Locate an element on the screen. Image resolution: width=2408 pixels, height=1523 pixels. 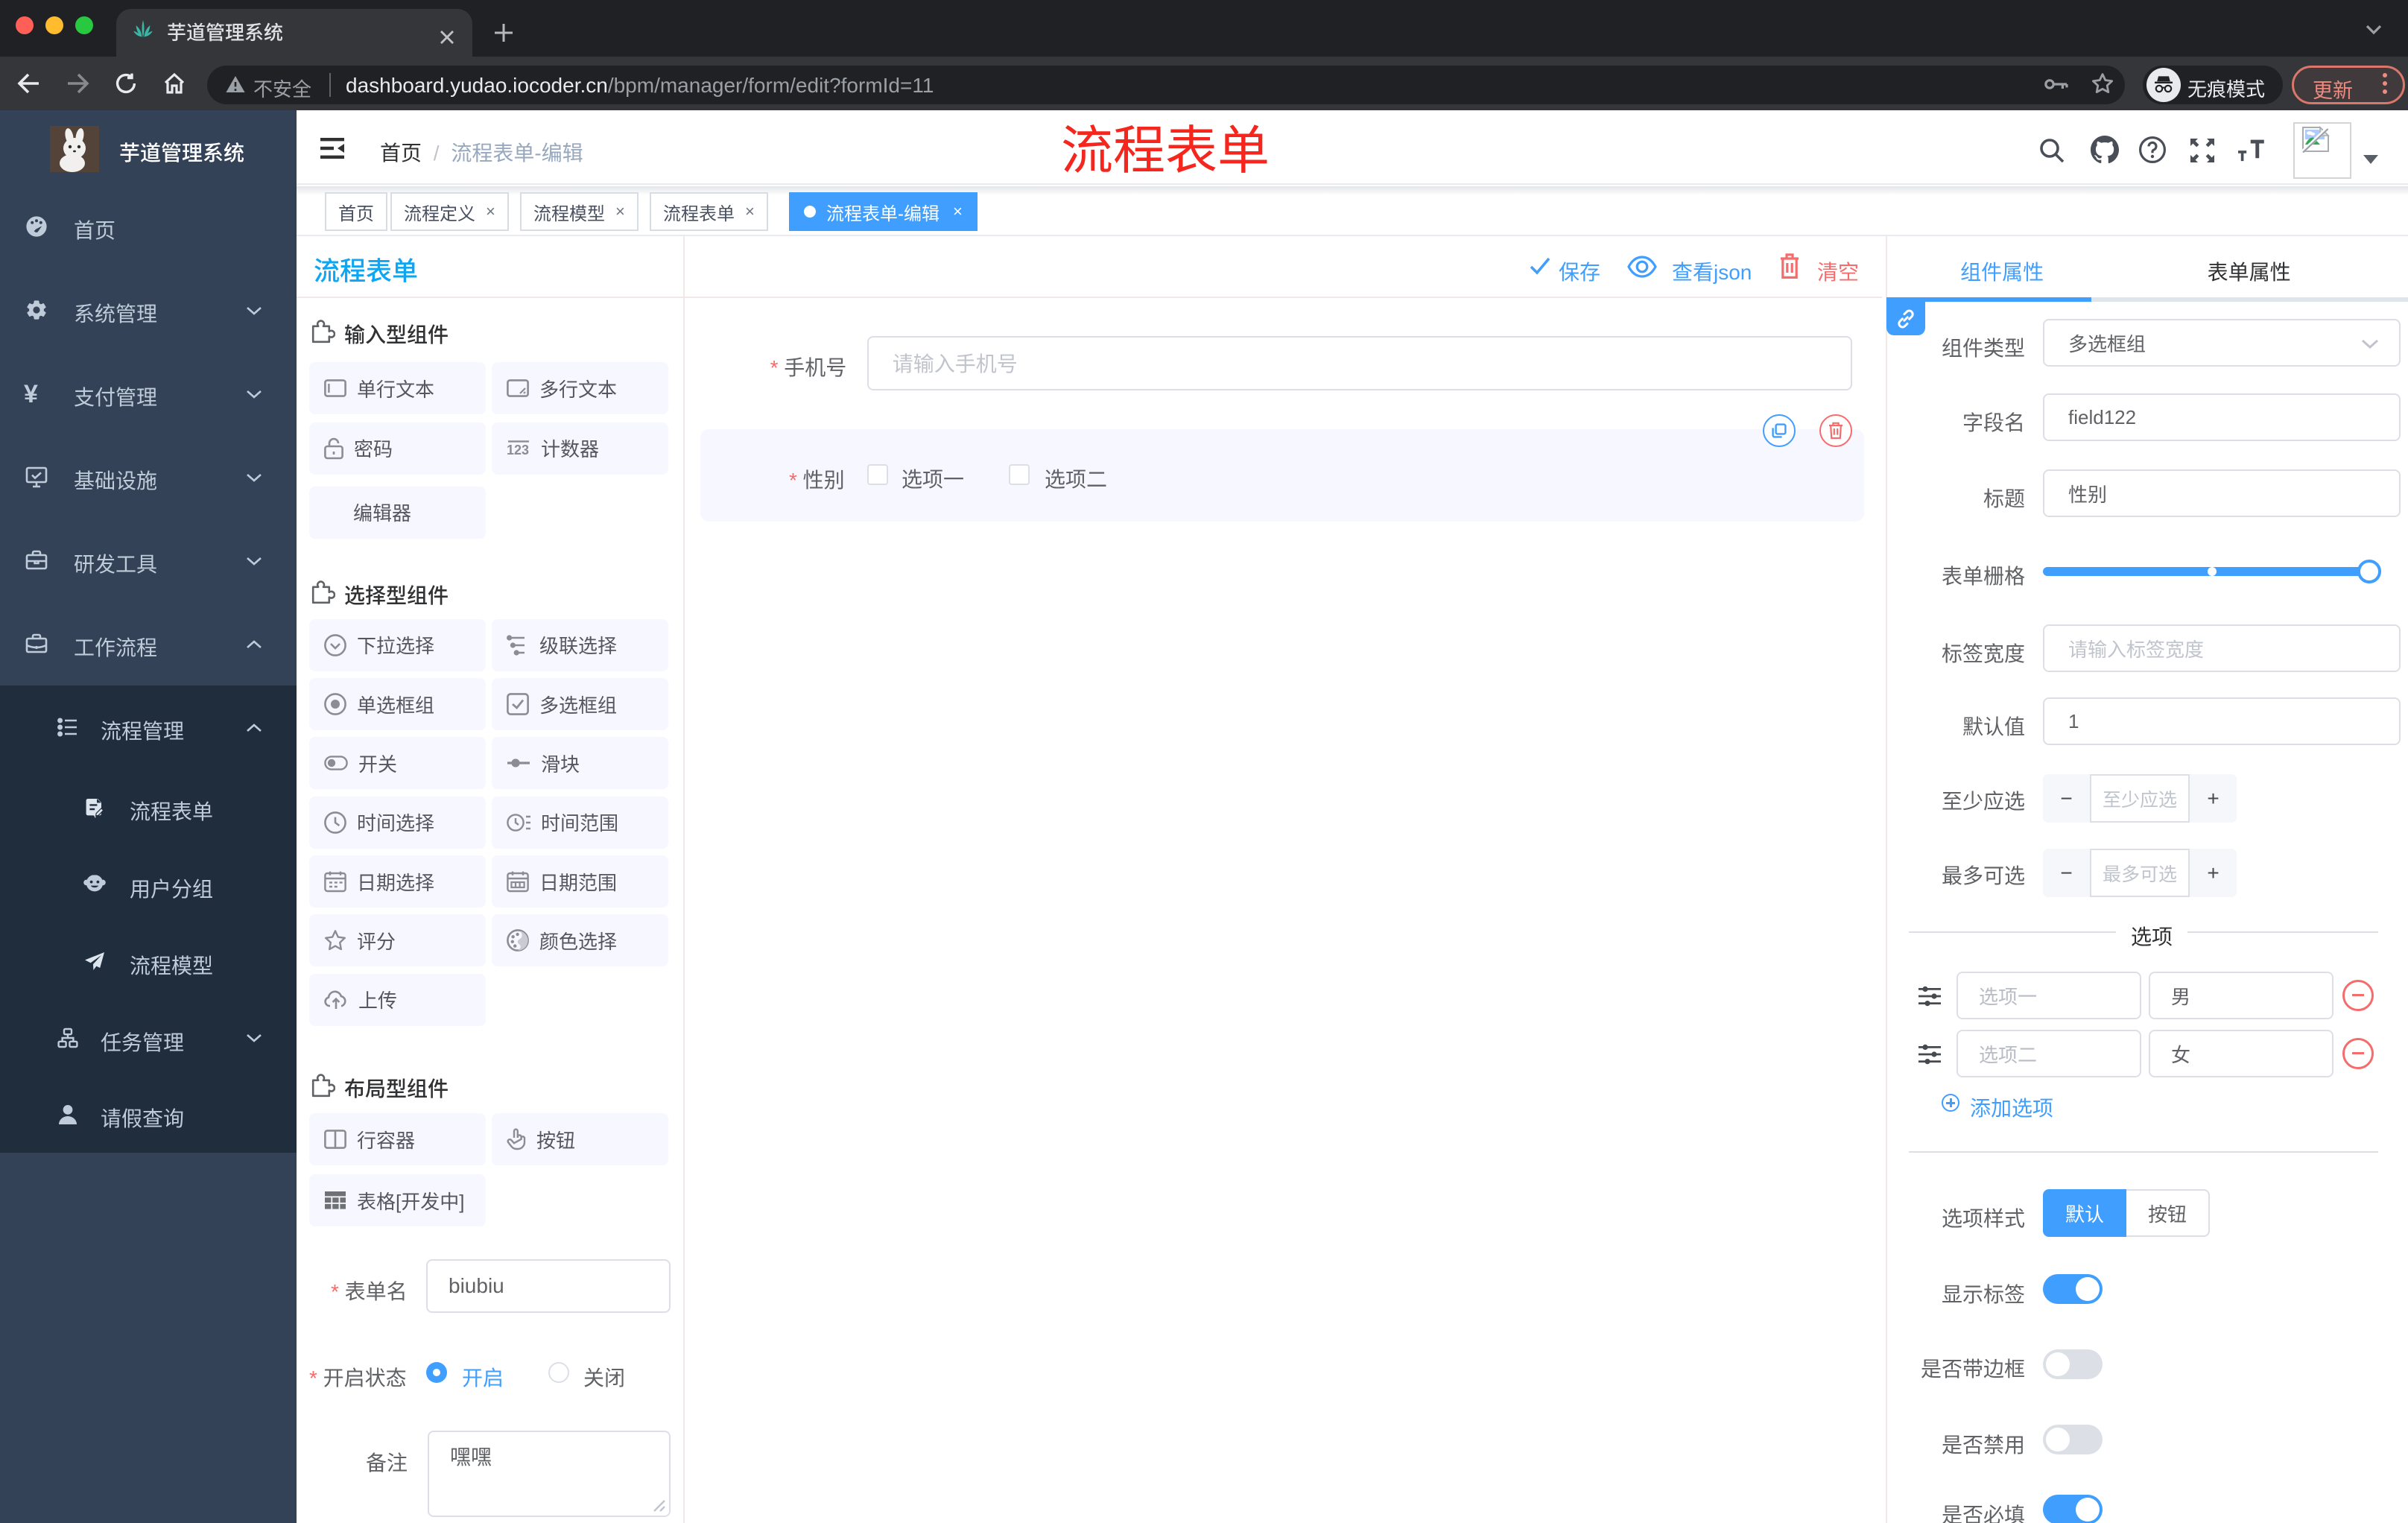
svg-text: 123 is located at coordinates (518, 450).